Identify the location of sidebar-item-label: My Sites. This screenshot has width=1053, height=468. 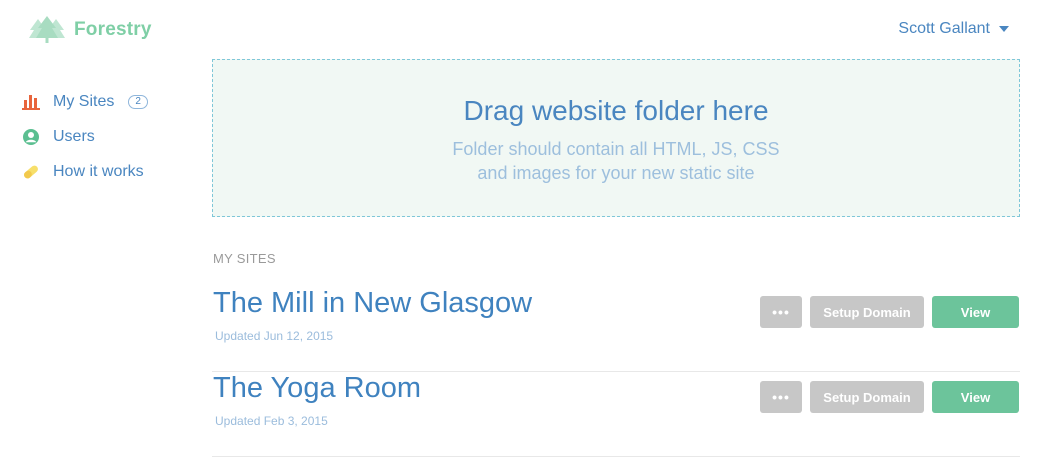
(84, 101).